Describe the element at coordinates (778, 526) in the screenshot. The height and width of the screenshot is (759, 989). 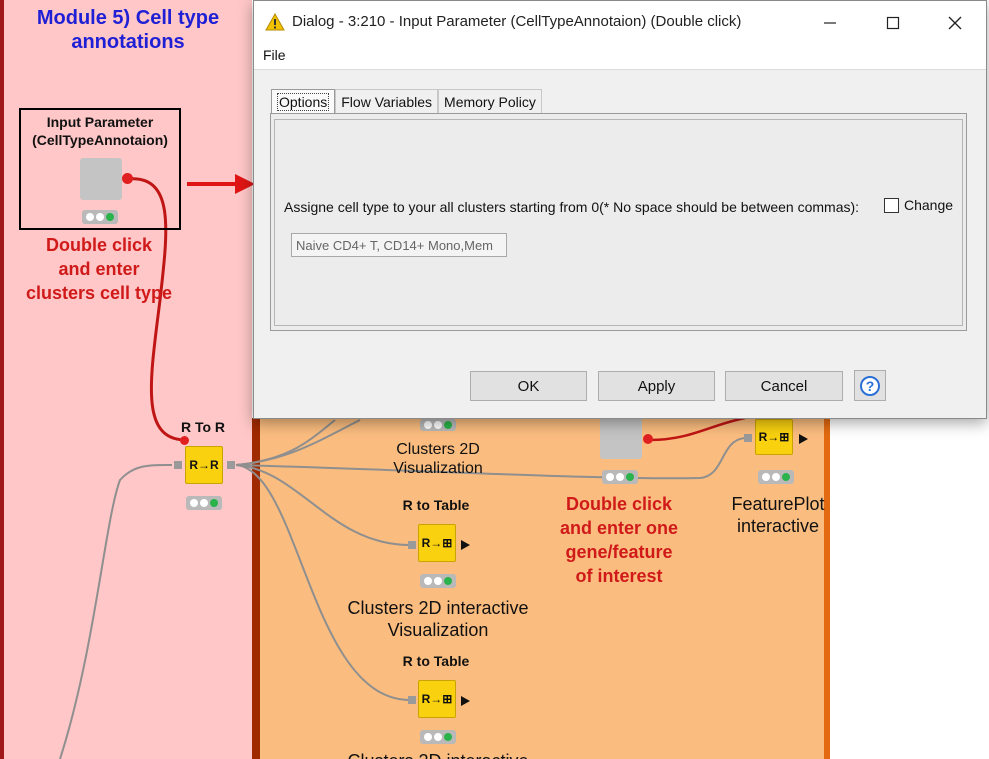
I see `featureplot-label-line2: interactive` at that location.